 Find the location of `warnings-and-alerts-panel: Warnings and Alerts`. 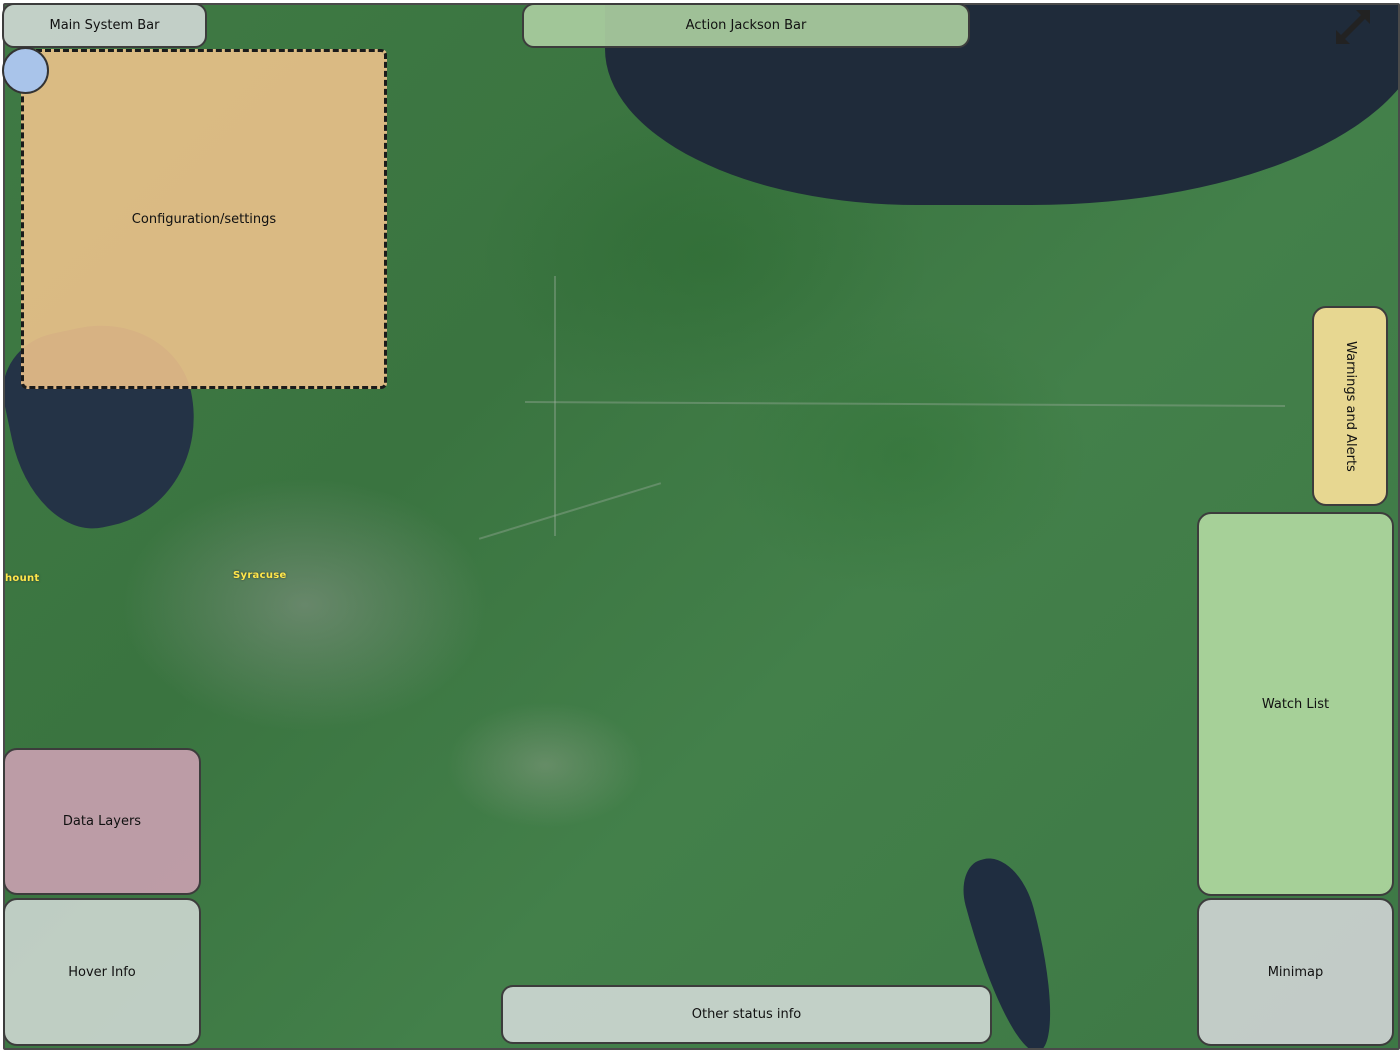

warnings-and-alerts-panel: Warnings and Alerts is located at coordinates (1350, 406).